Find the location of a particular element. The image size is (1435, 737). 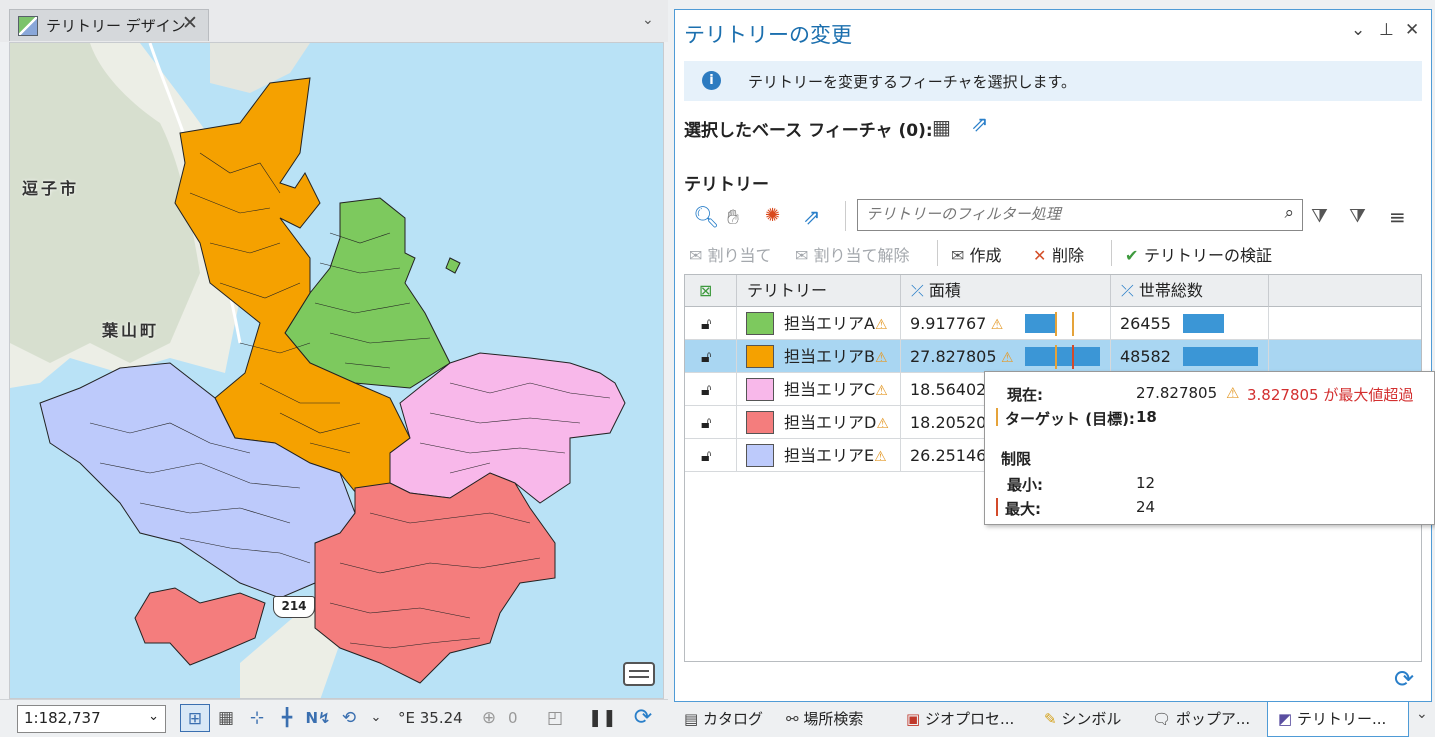

exceed-message: 3.827805 が最大値超過 is located at coordinates (1330, 395).